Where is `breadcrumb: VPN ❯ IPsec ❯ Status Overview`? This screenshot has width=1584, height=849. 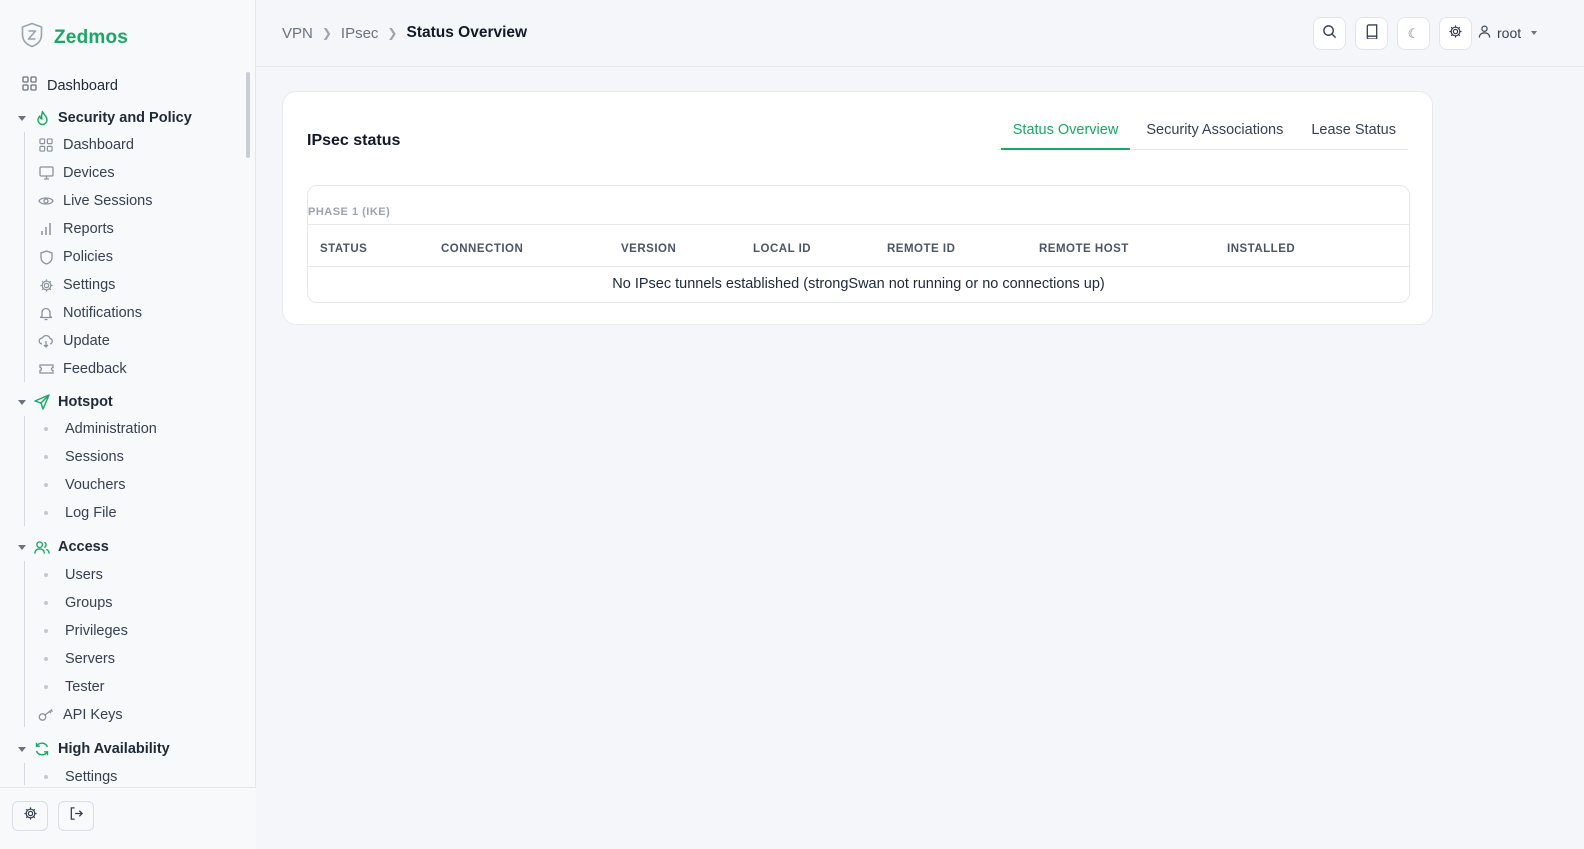
breadcrumb: VPN ❯ IPsec ❯ Status Overview is located at coordinates (404, 33).